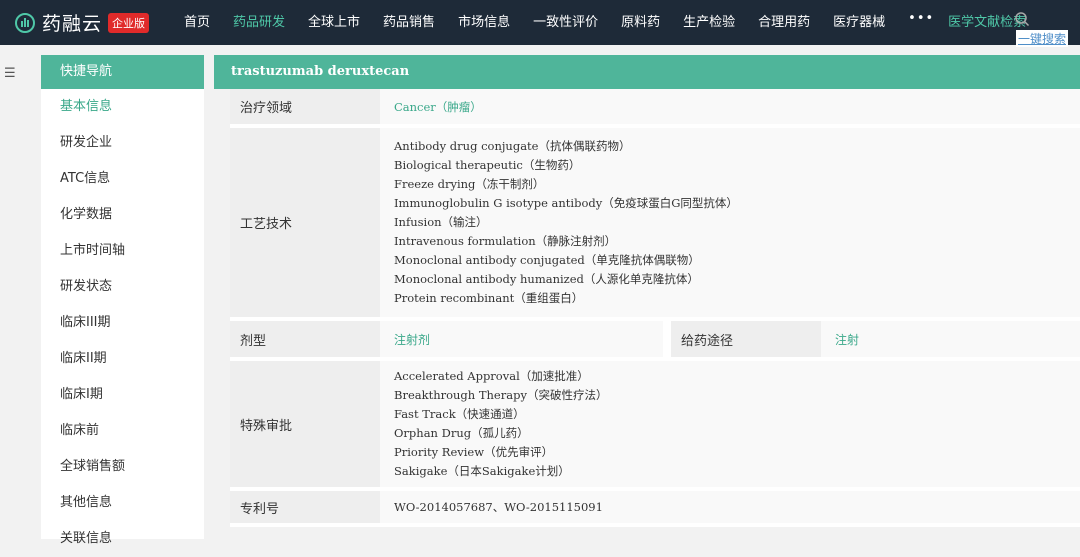 Image resolution: width=1080 pixels, height=557 pixels. Describe the element at coordinates (501, 395) in the screenshot. I see `special-review-item: Breakthrough Therapy（突破性疗法）` at that location.